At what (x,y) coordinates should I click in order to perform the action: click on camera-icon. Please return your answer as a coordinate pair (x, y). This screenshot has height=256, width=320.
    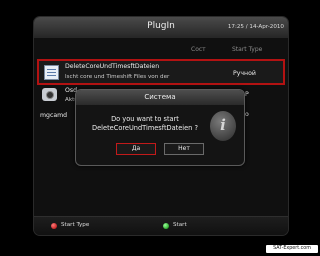
    Looking at the image, I should click on (49, 94).